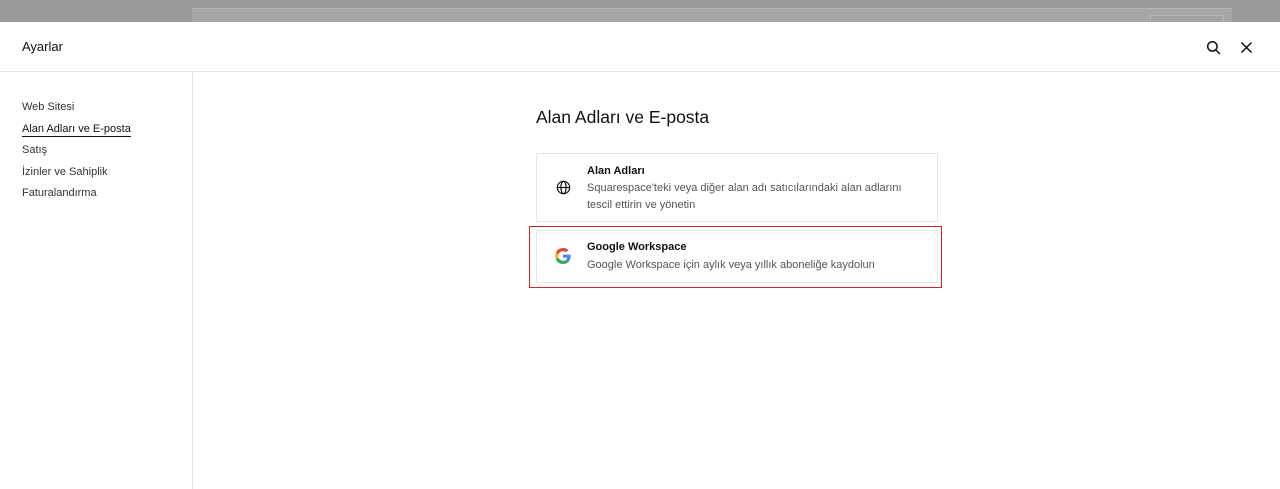 Image resolution: width=1280 pixels, height=489 pixels. What do you see at coordinates (35, 150) in the screenshot?
I see `sidebar-item-label: Satış` at bounding box center [35, 150].